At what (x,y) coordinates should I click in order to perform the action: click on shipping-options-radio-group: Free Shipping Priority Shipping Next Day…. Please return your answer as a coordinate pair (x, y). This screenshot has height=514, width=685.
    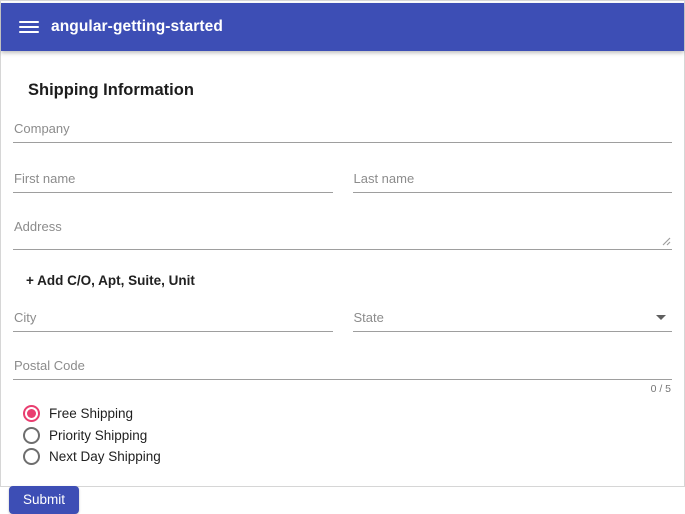
    Looking at the image, I should click on (347, 435).